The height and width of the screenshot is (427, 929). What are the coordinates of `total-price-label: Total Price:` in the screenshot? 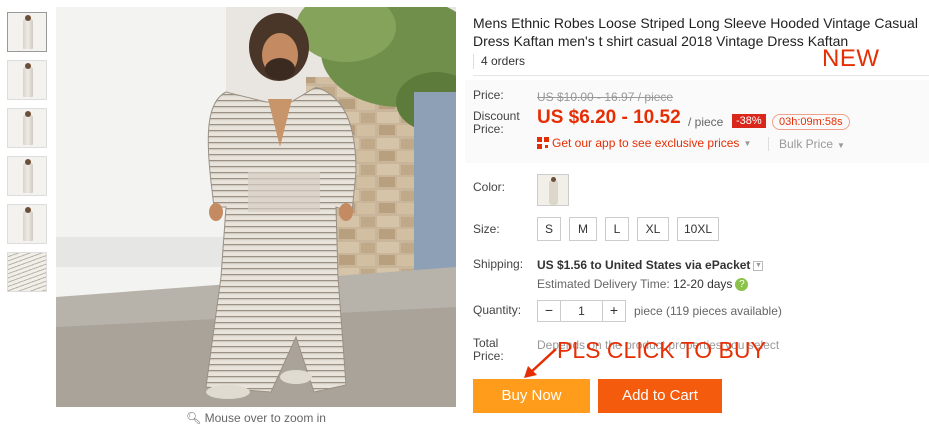 It's located at (488, 349).